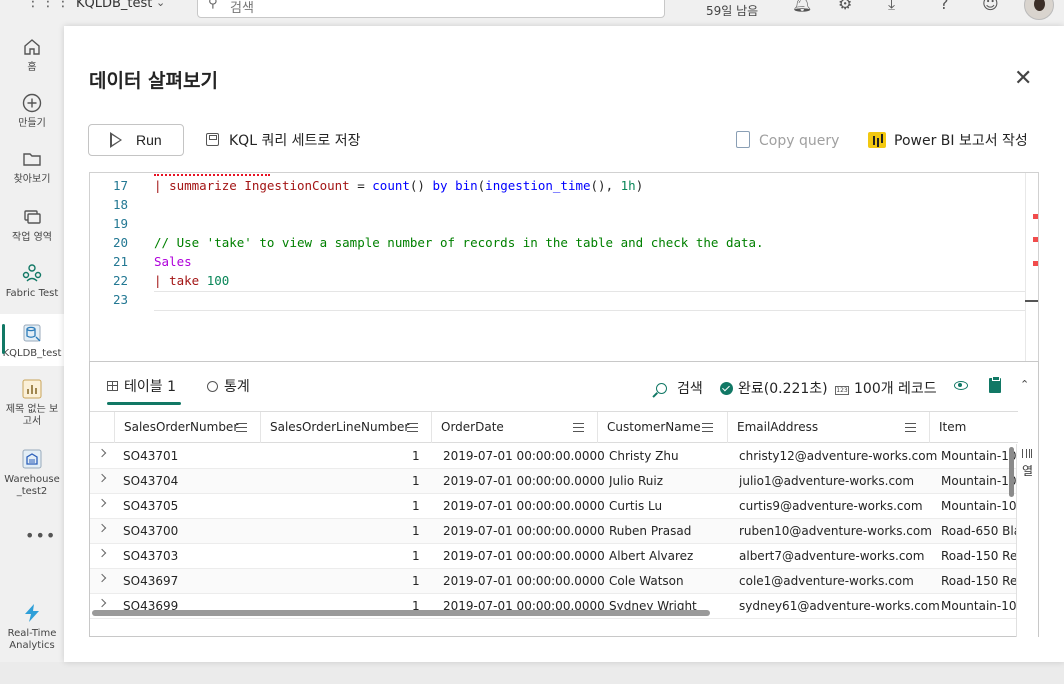  Describe the element at coordinates (787, 140) in the screenshot. I see `copy-query-button: Copy query` at that location.